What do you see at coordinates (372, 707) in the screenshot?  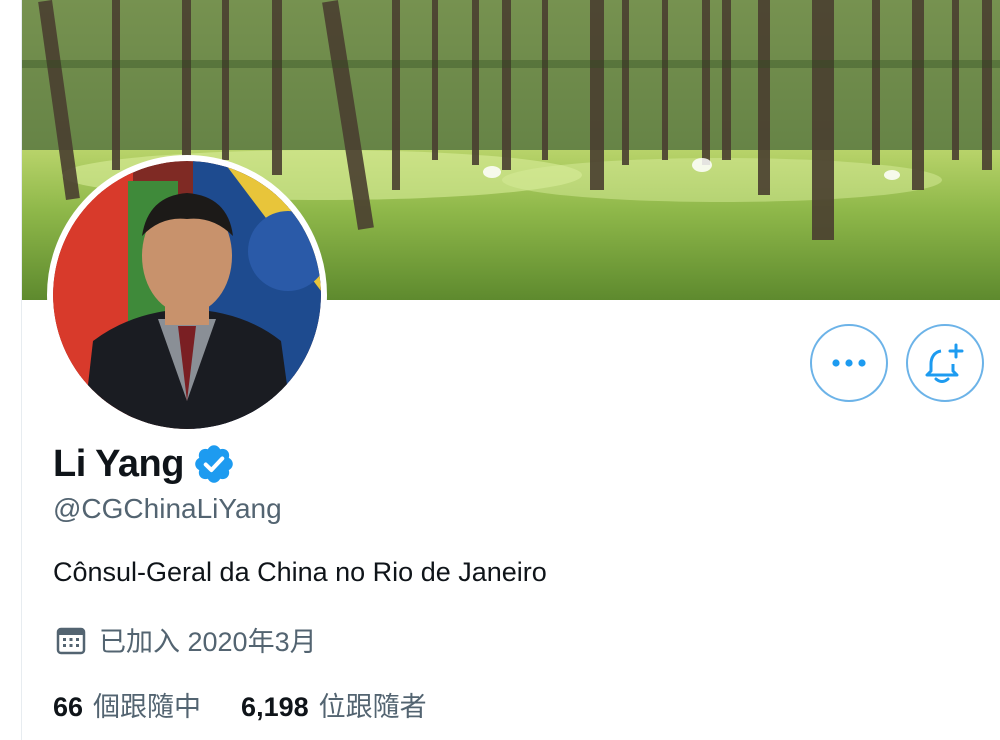 I see `followers-label: 位跟隨者` at bounding box center [372, 707].